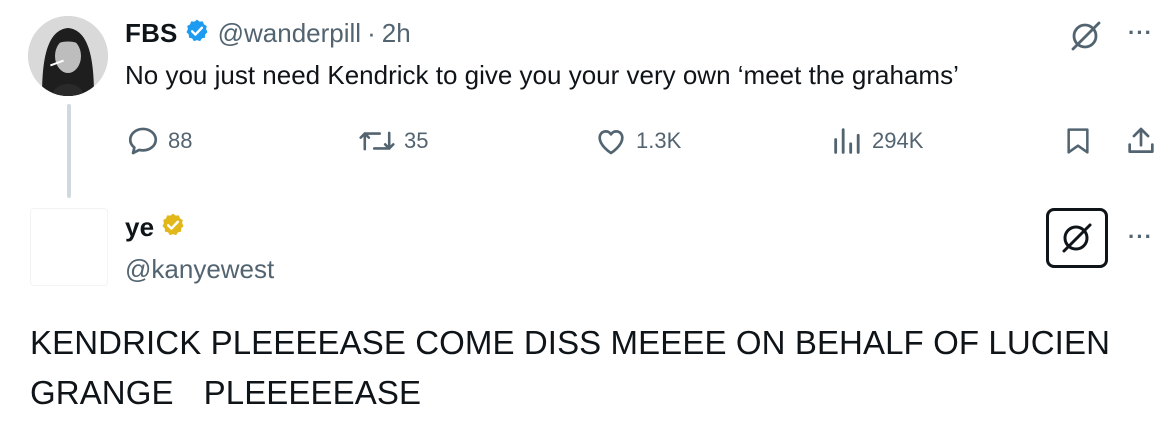 The height and width of the screenshot is (426, 1174). Describe the element at coordinates (180, 140) in the screenshot. I see `reply-count: 88` at that location.